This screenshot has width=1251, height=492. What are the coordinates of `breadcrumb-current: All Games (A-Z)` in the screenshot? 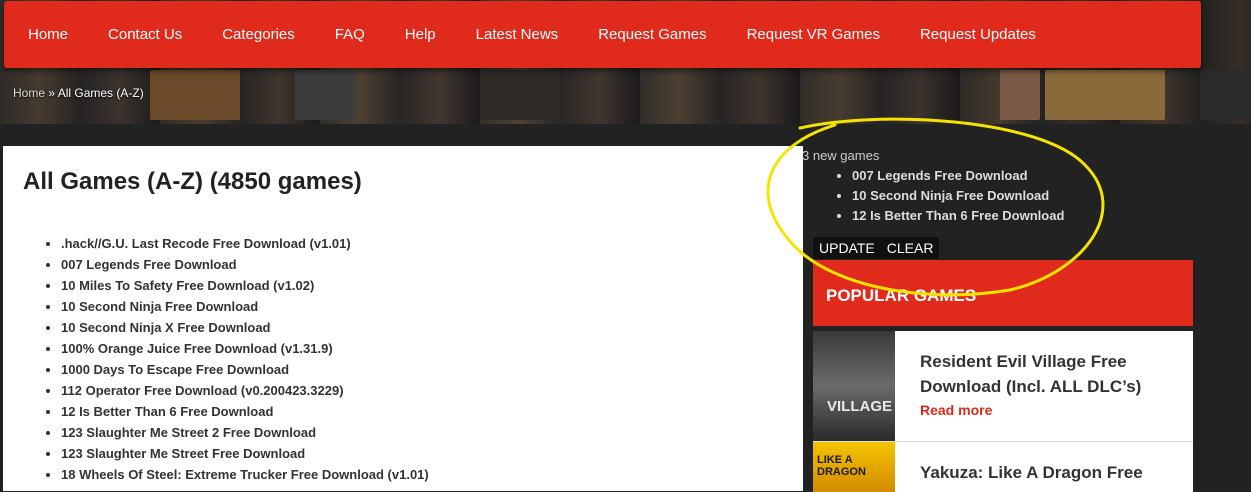 It's located at (100, 93).